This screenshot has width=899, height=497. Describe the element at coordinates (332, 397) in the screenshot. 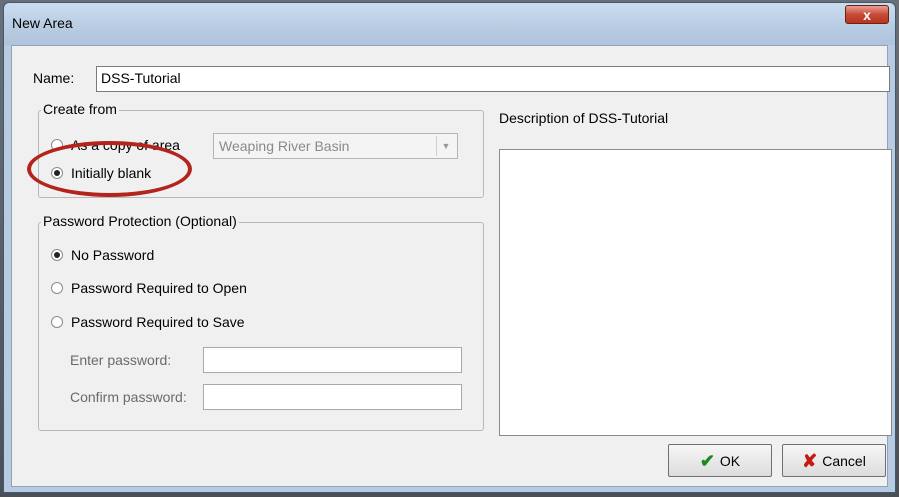

I see `confirm-password-field` at that location.